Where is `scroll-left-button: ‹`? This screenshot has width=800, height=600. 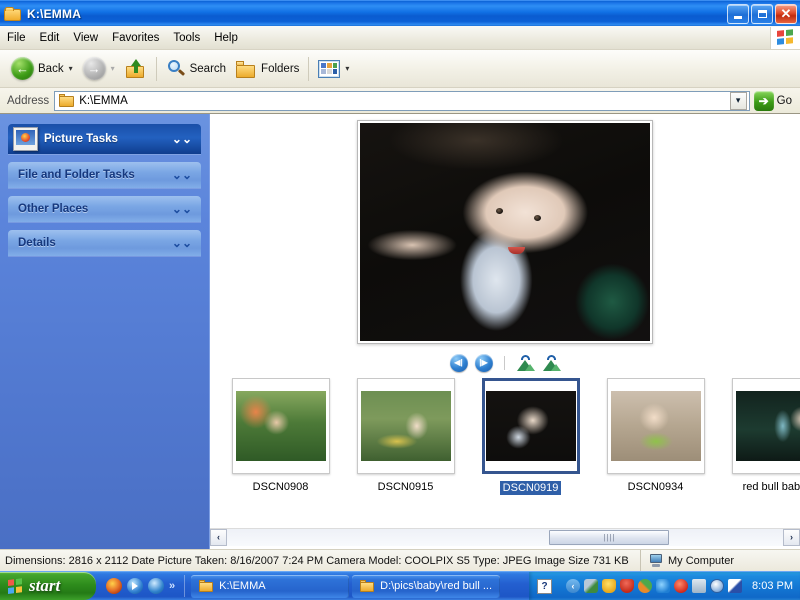 scroll-left-button: ‹ is located at coordinates (218, 537).